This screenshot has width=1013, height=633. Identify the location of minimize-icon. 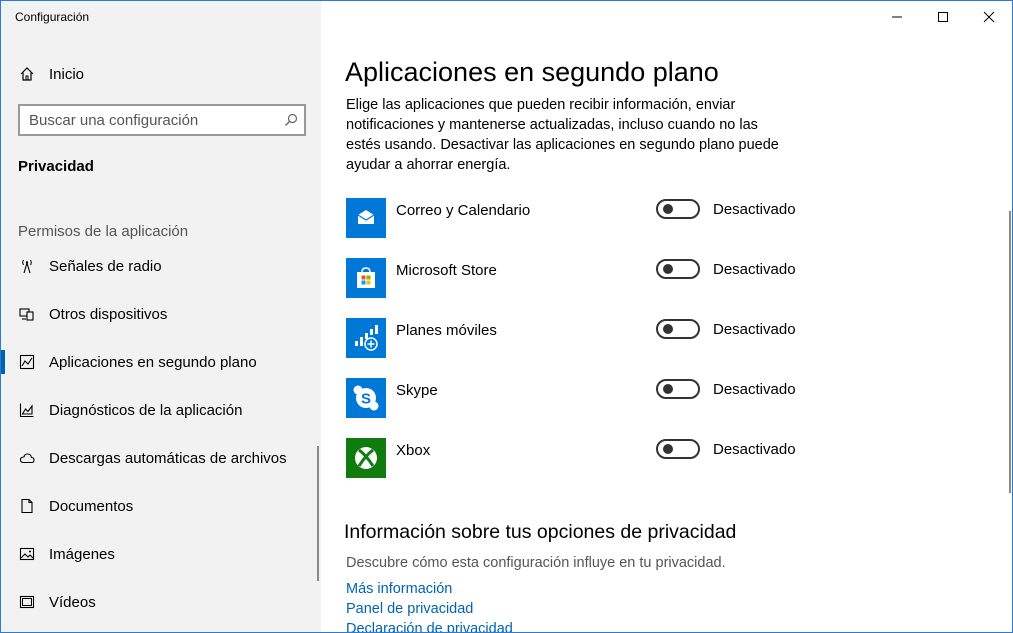
(897, 17).